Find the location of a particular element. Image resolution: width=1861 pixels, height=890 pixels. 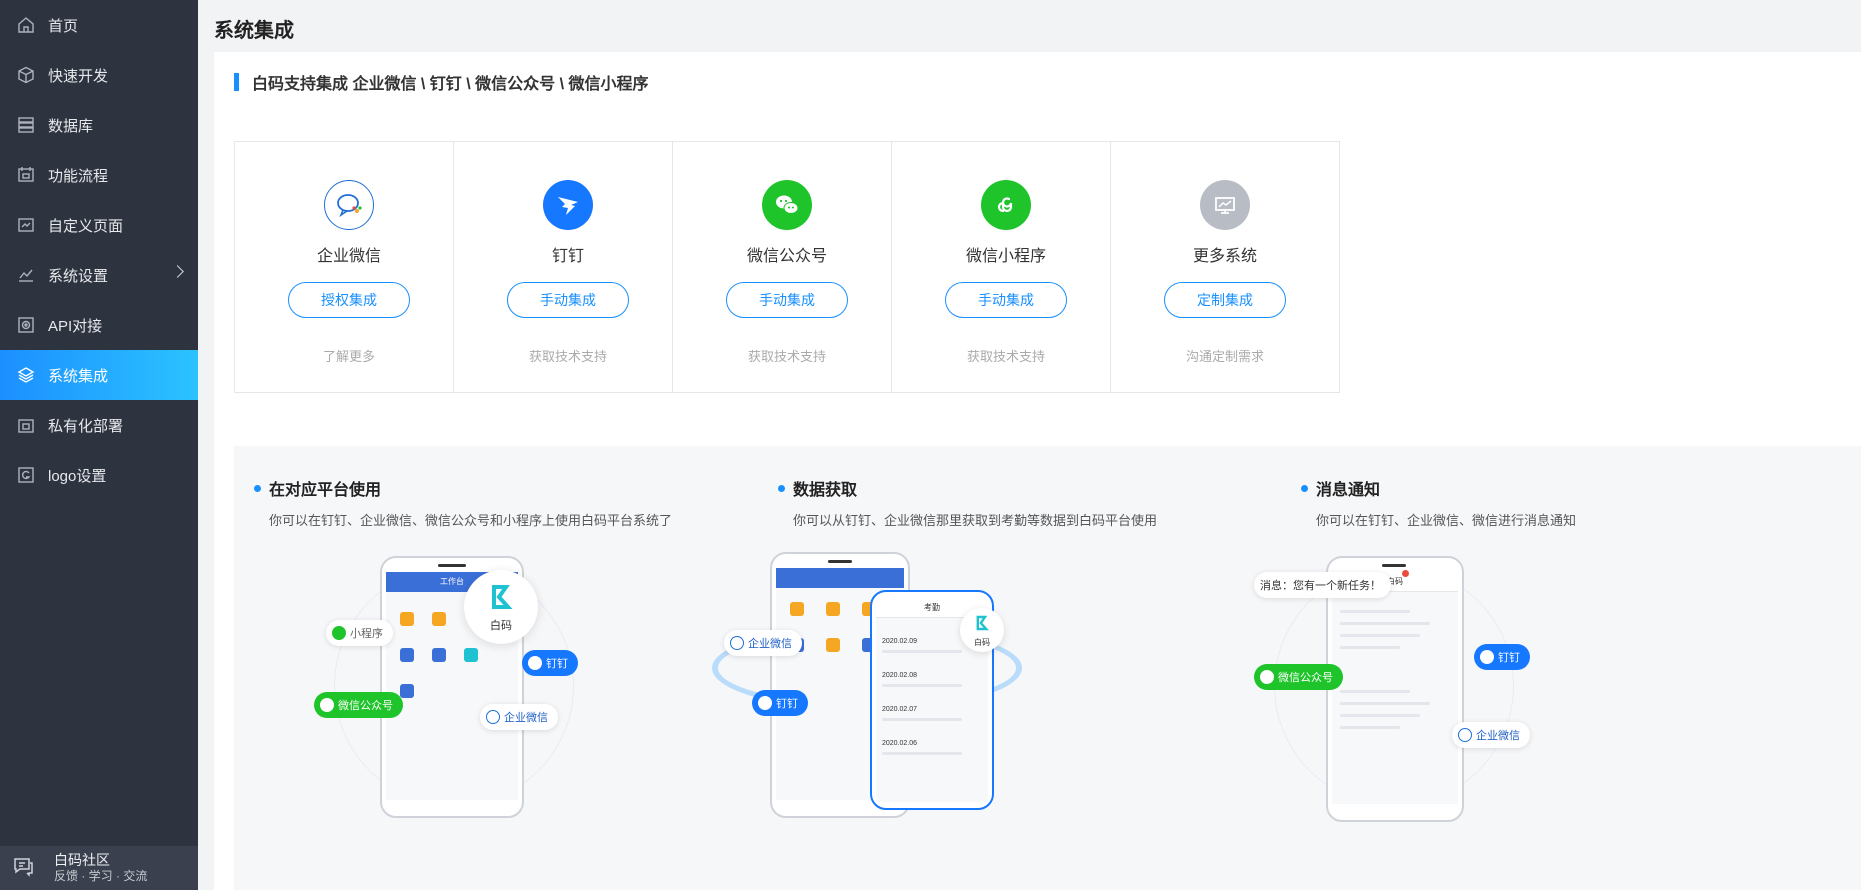

sidebar-item-label: 数据库 is located at coordinates (71, 126).